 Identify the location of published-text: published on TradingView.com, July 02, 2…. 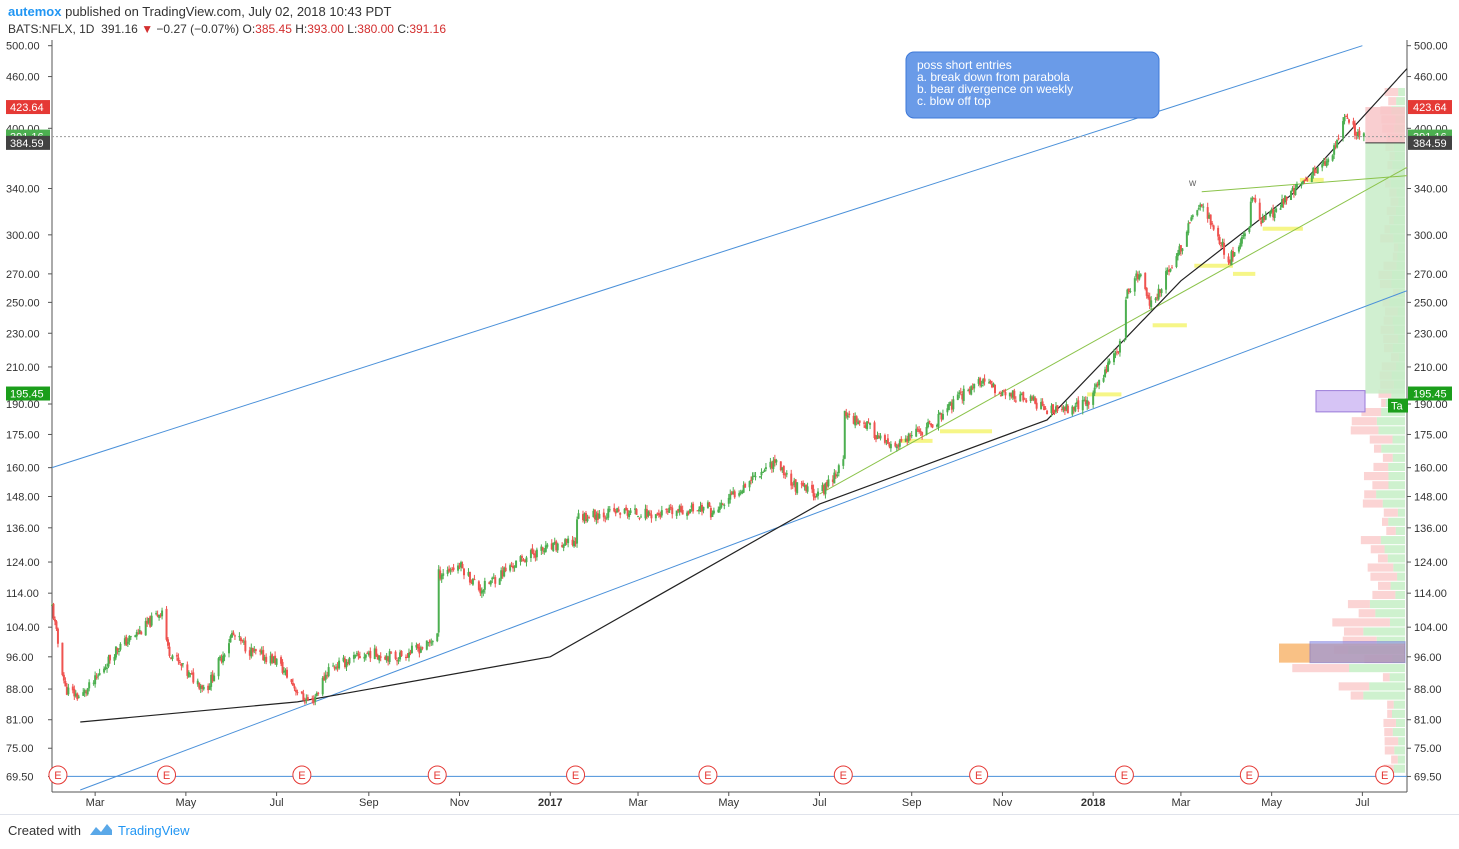
(228, 11).